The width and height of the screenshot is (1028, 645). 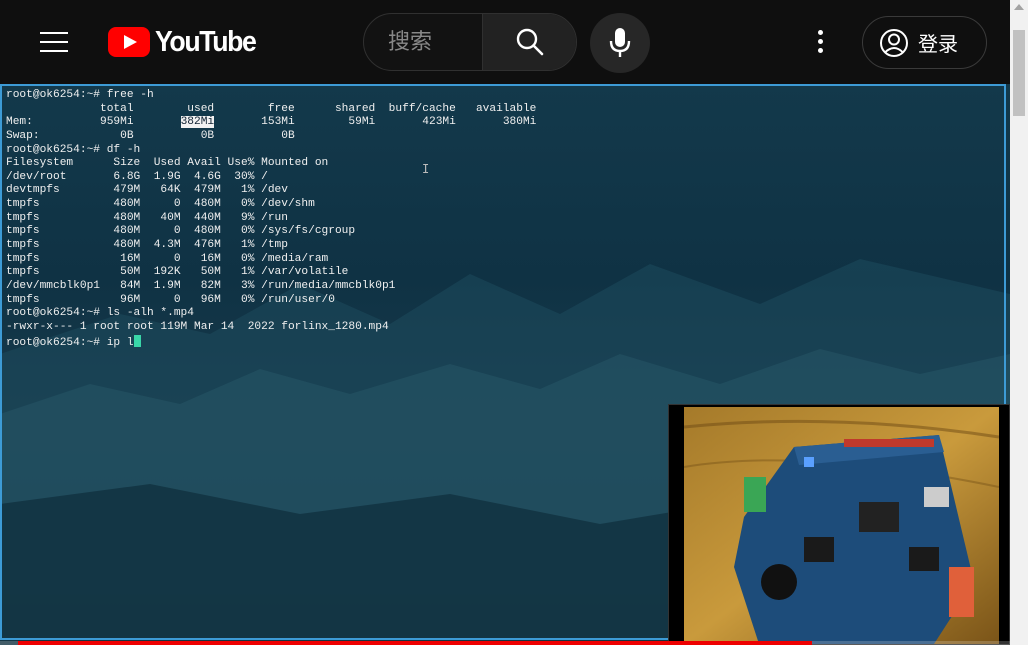 What do you see at coordinates (1019, 322) in the screenshot?
I see `page-scrollbar` at bounding box center [1019, 322].